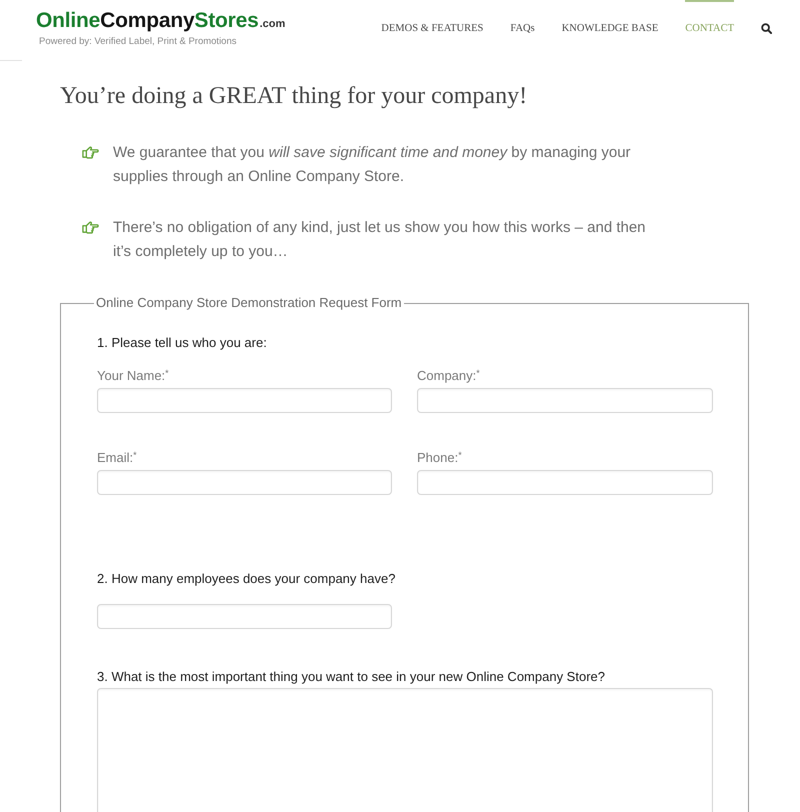  Describe the element at coordinates (766, 28) in the screenshot. I see `search-icon` at that location.